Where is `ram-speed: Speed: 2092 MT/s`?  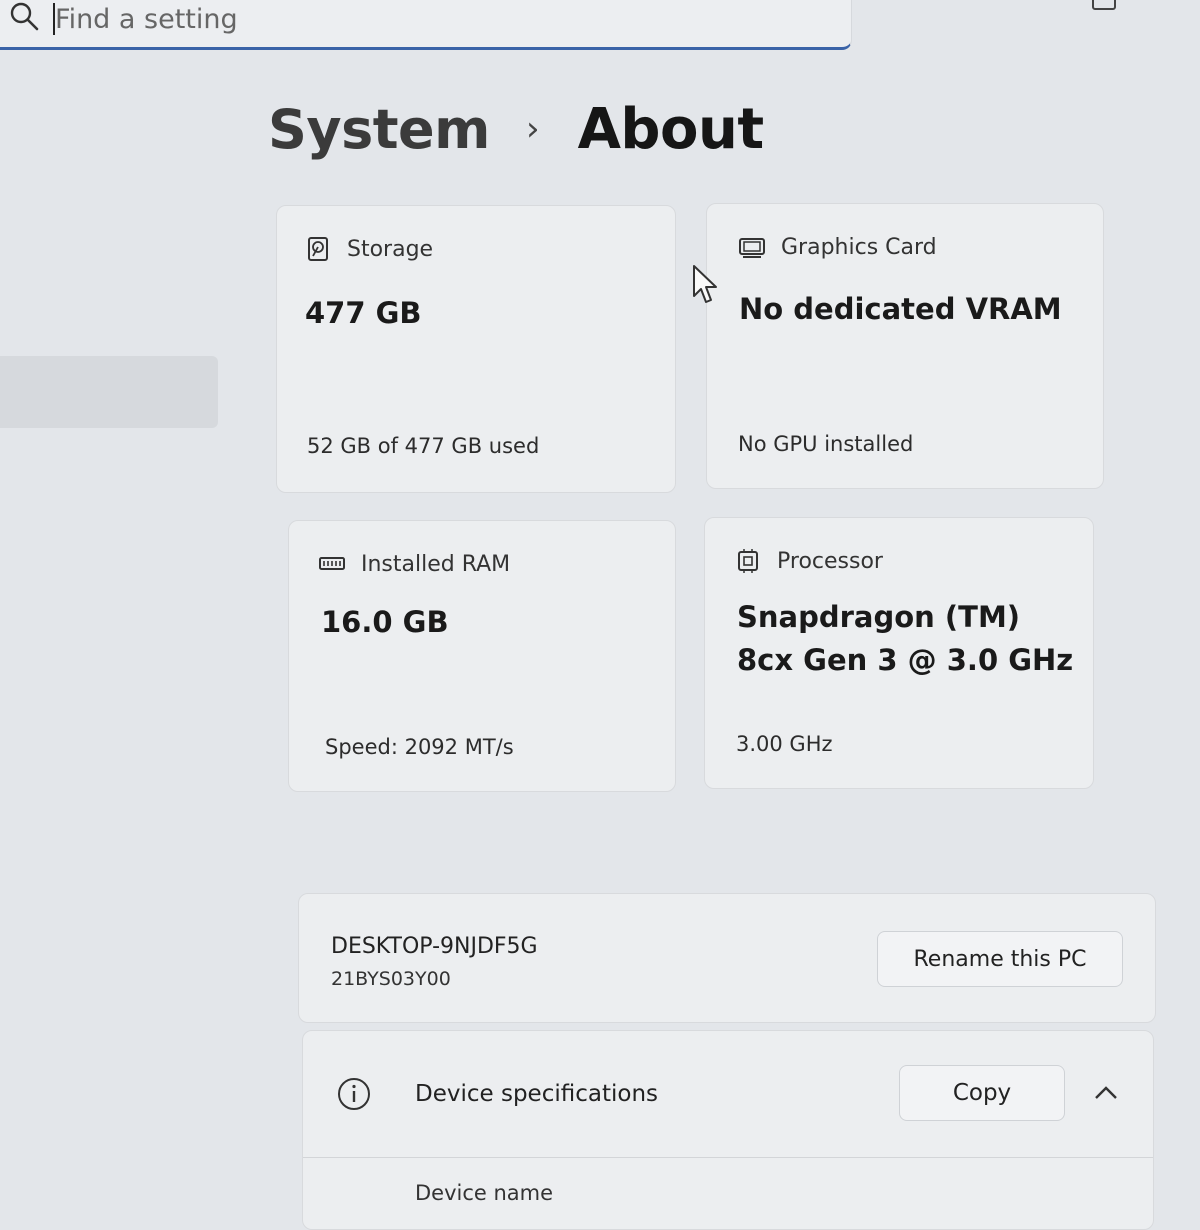
ram-speed: Speed: 2092 MT/s is located at coordinates (419, 747).